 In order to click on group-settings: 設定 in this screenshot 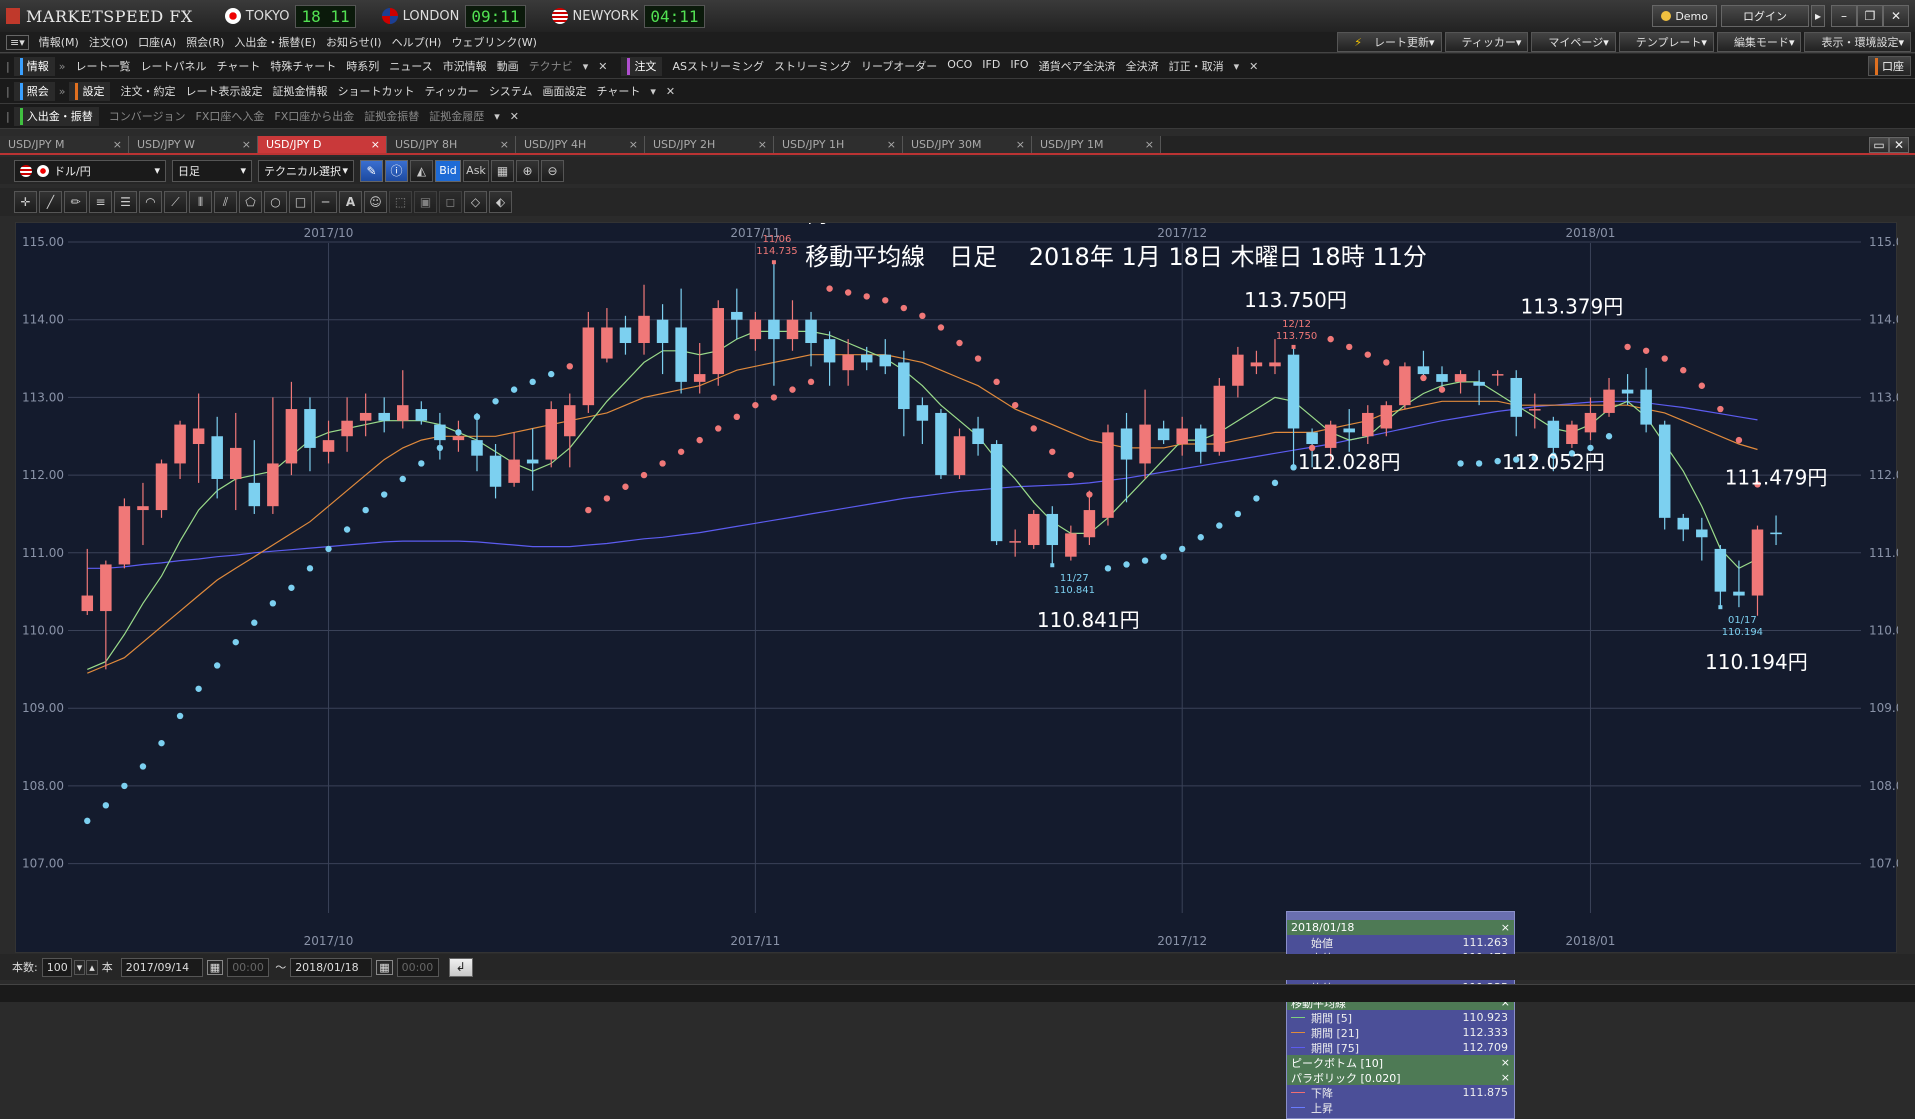, I will do `click(90, 91)`.